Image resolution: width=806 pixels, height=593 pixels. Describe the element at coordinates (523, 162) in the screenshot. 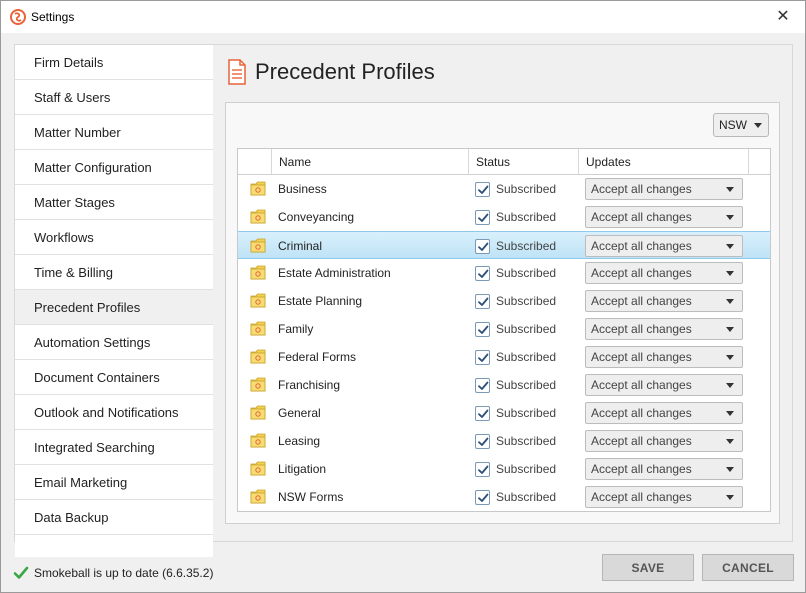

I see `header-status: Status` at that location.